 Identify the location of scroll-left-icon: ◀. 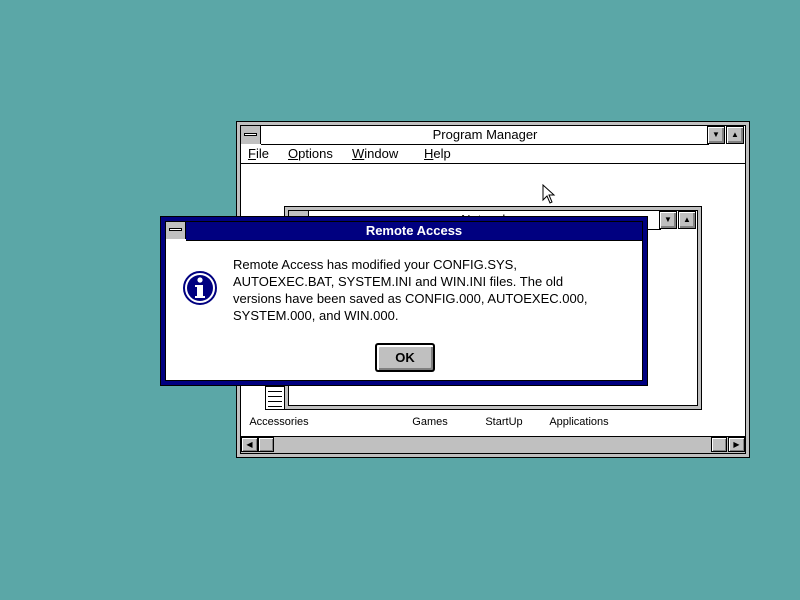
(249, 444).